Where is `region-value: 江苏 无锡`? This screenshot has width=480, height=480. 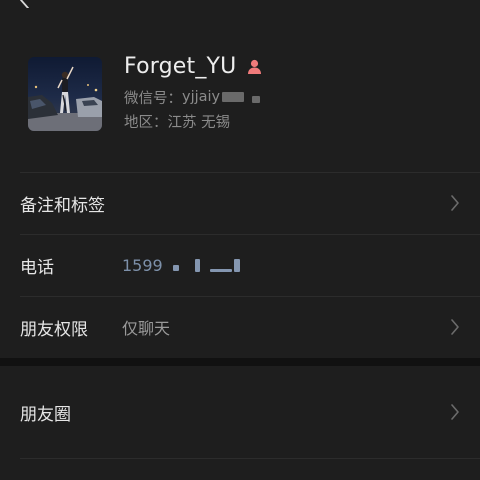
region-value: 江苏 无锡 is located at coordinates (199, 122).